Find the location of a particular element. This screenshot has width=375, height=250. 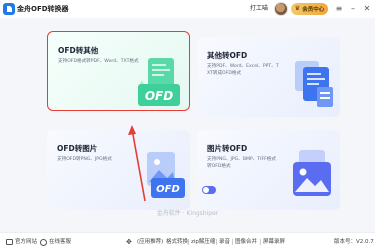

menu-icon: ≡ is located at coordinates (339, 9).